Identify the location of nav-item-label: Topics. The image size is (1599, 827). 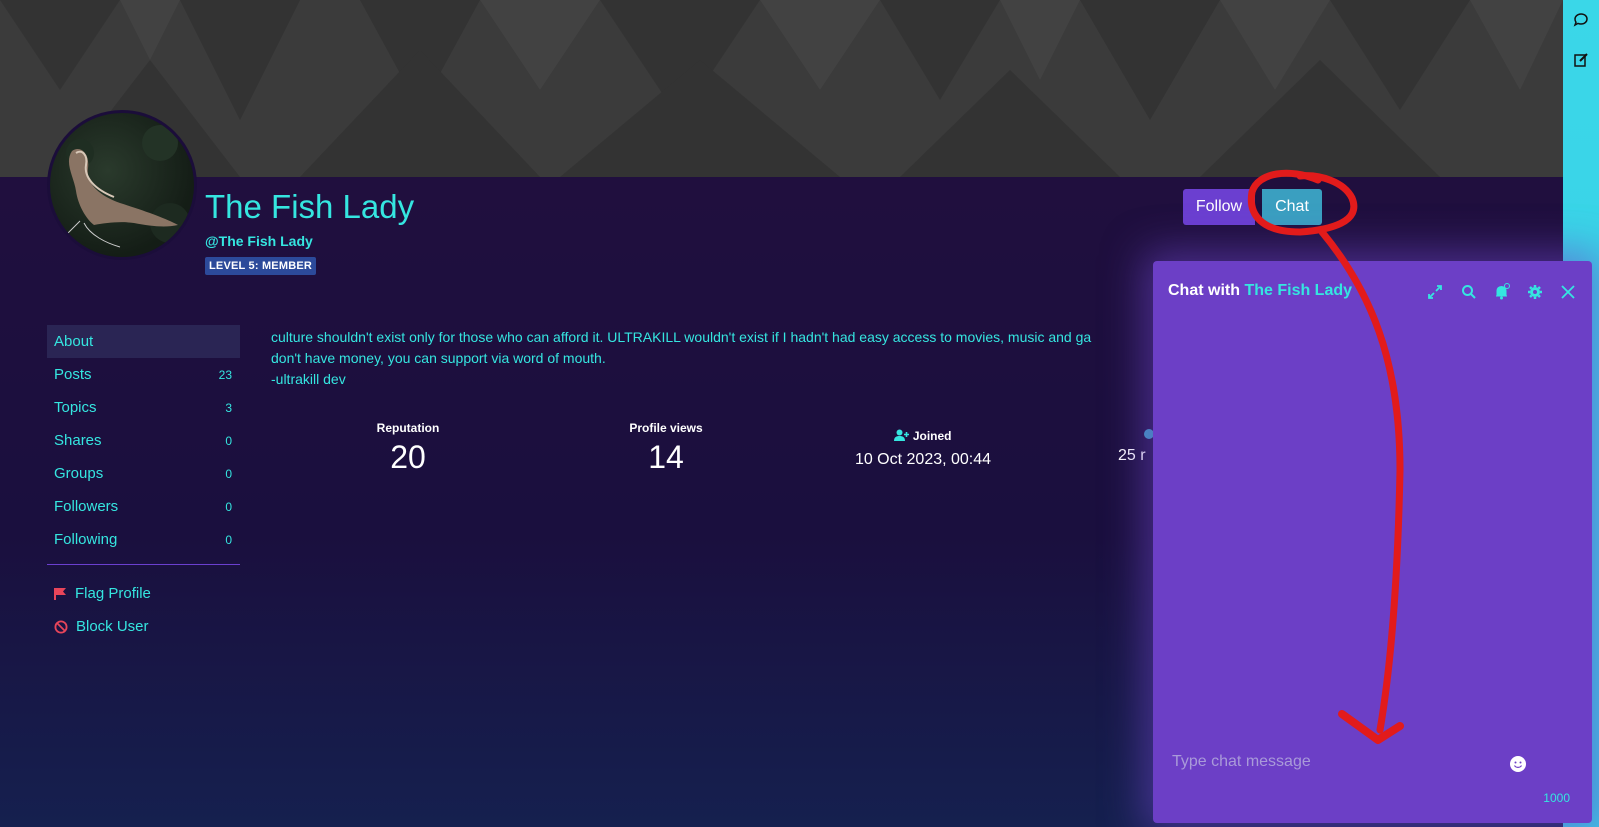
(75, 407).